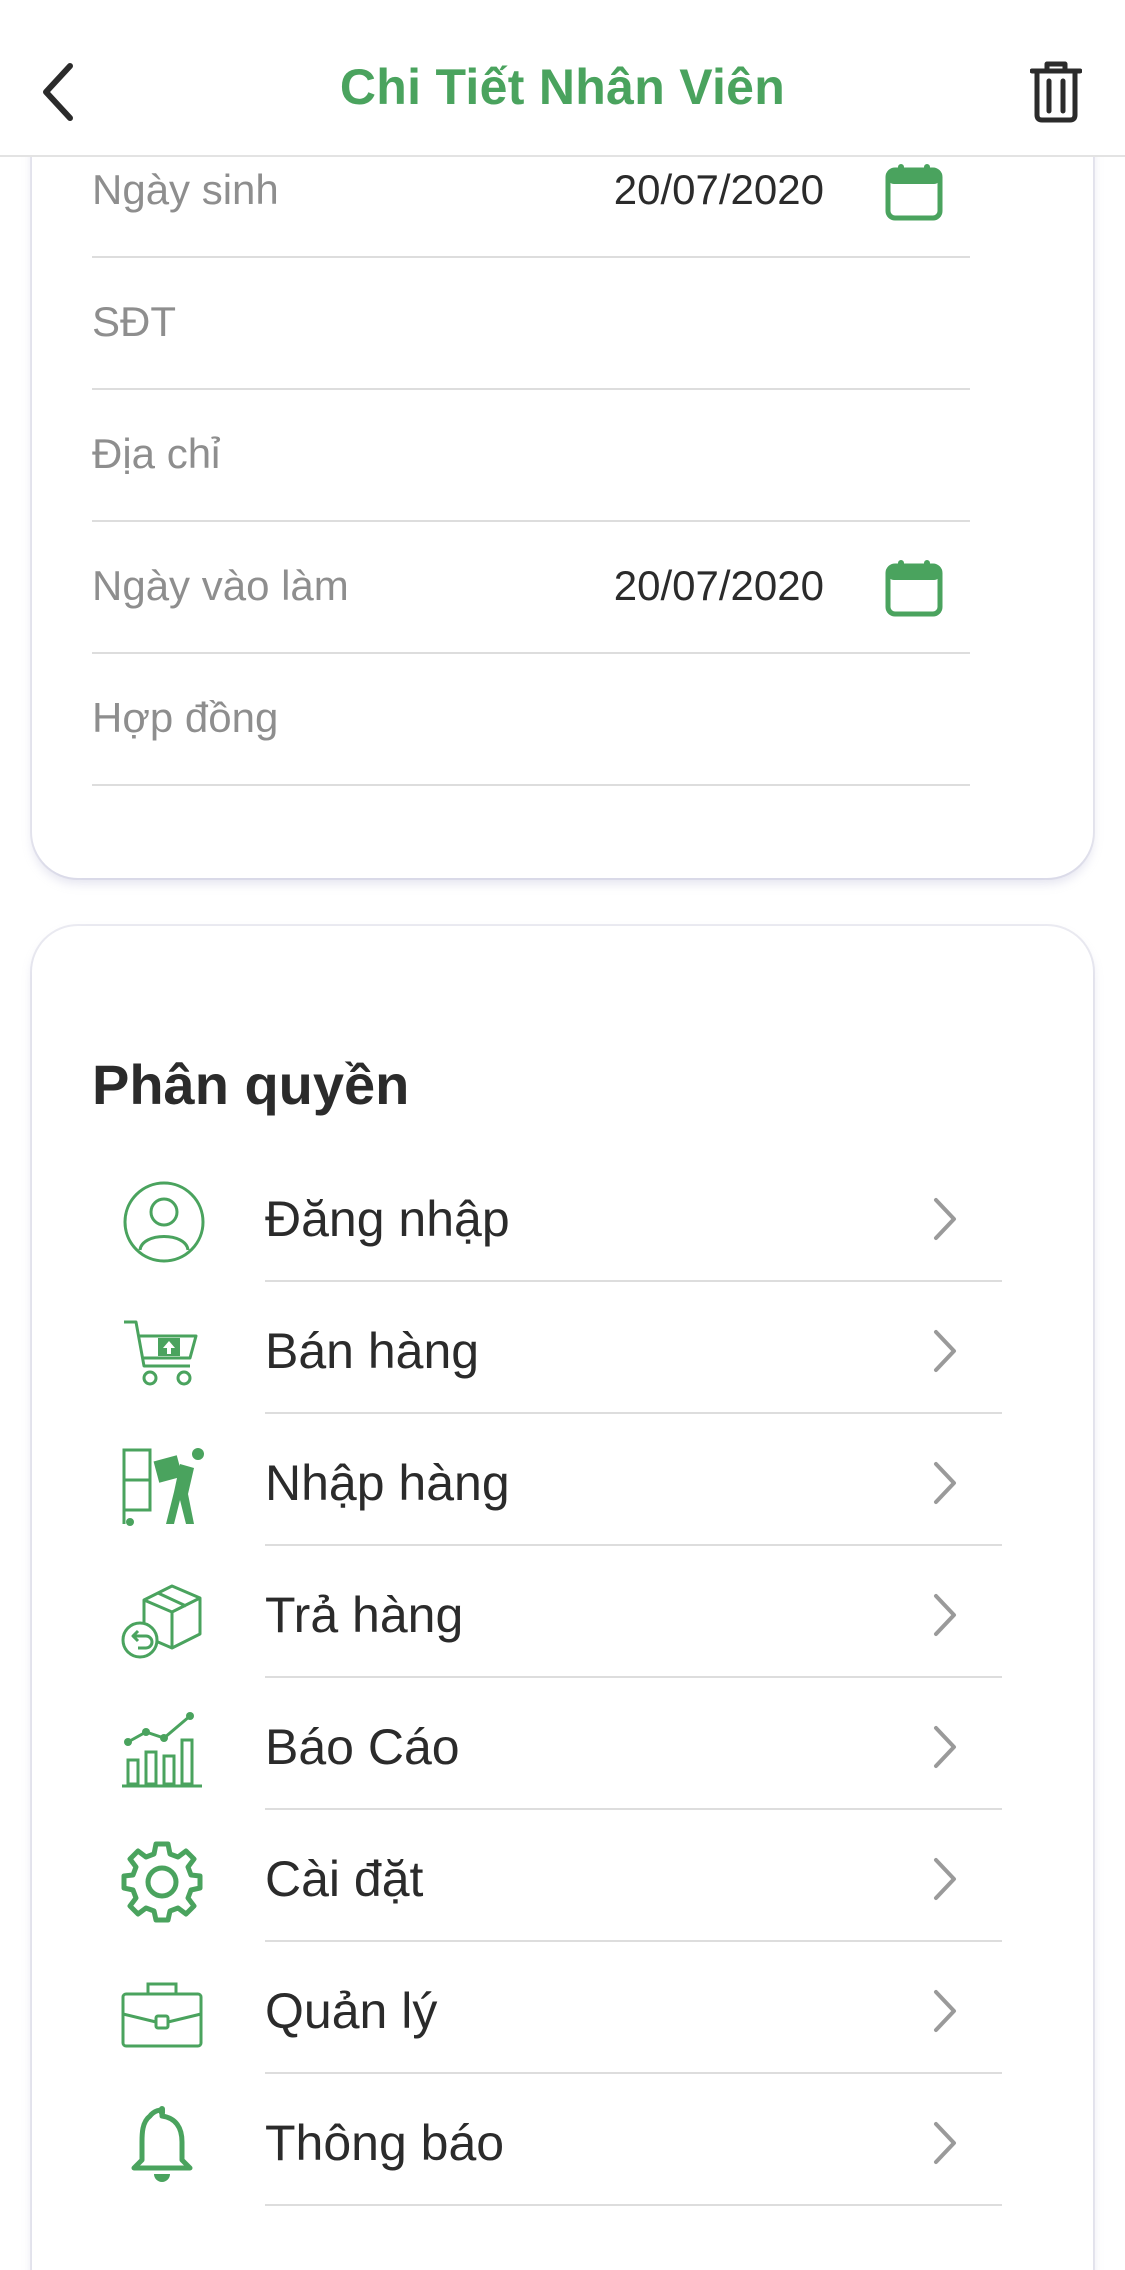  Describe the element at coordinates (387, 1483) in the screenshot. I see `permission-label: Nhập hàng` at that location.